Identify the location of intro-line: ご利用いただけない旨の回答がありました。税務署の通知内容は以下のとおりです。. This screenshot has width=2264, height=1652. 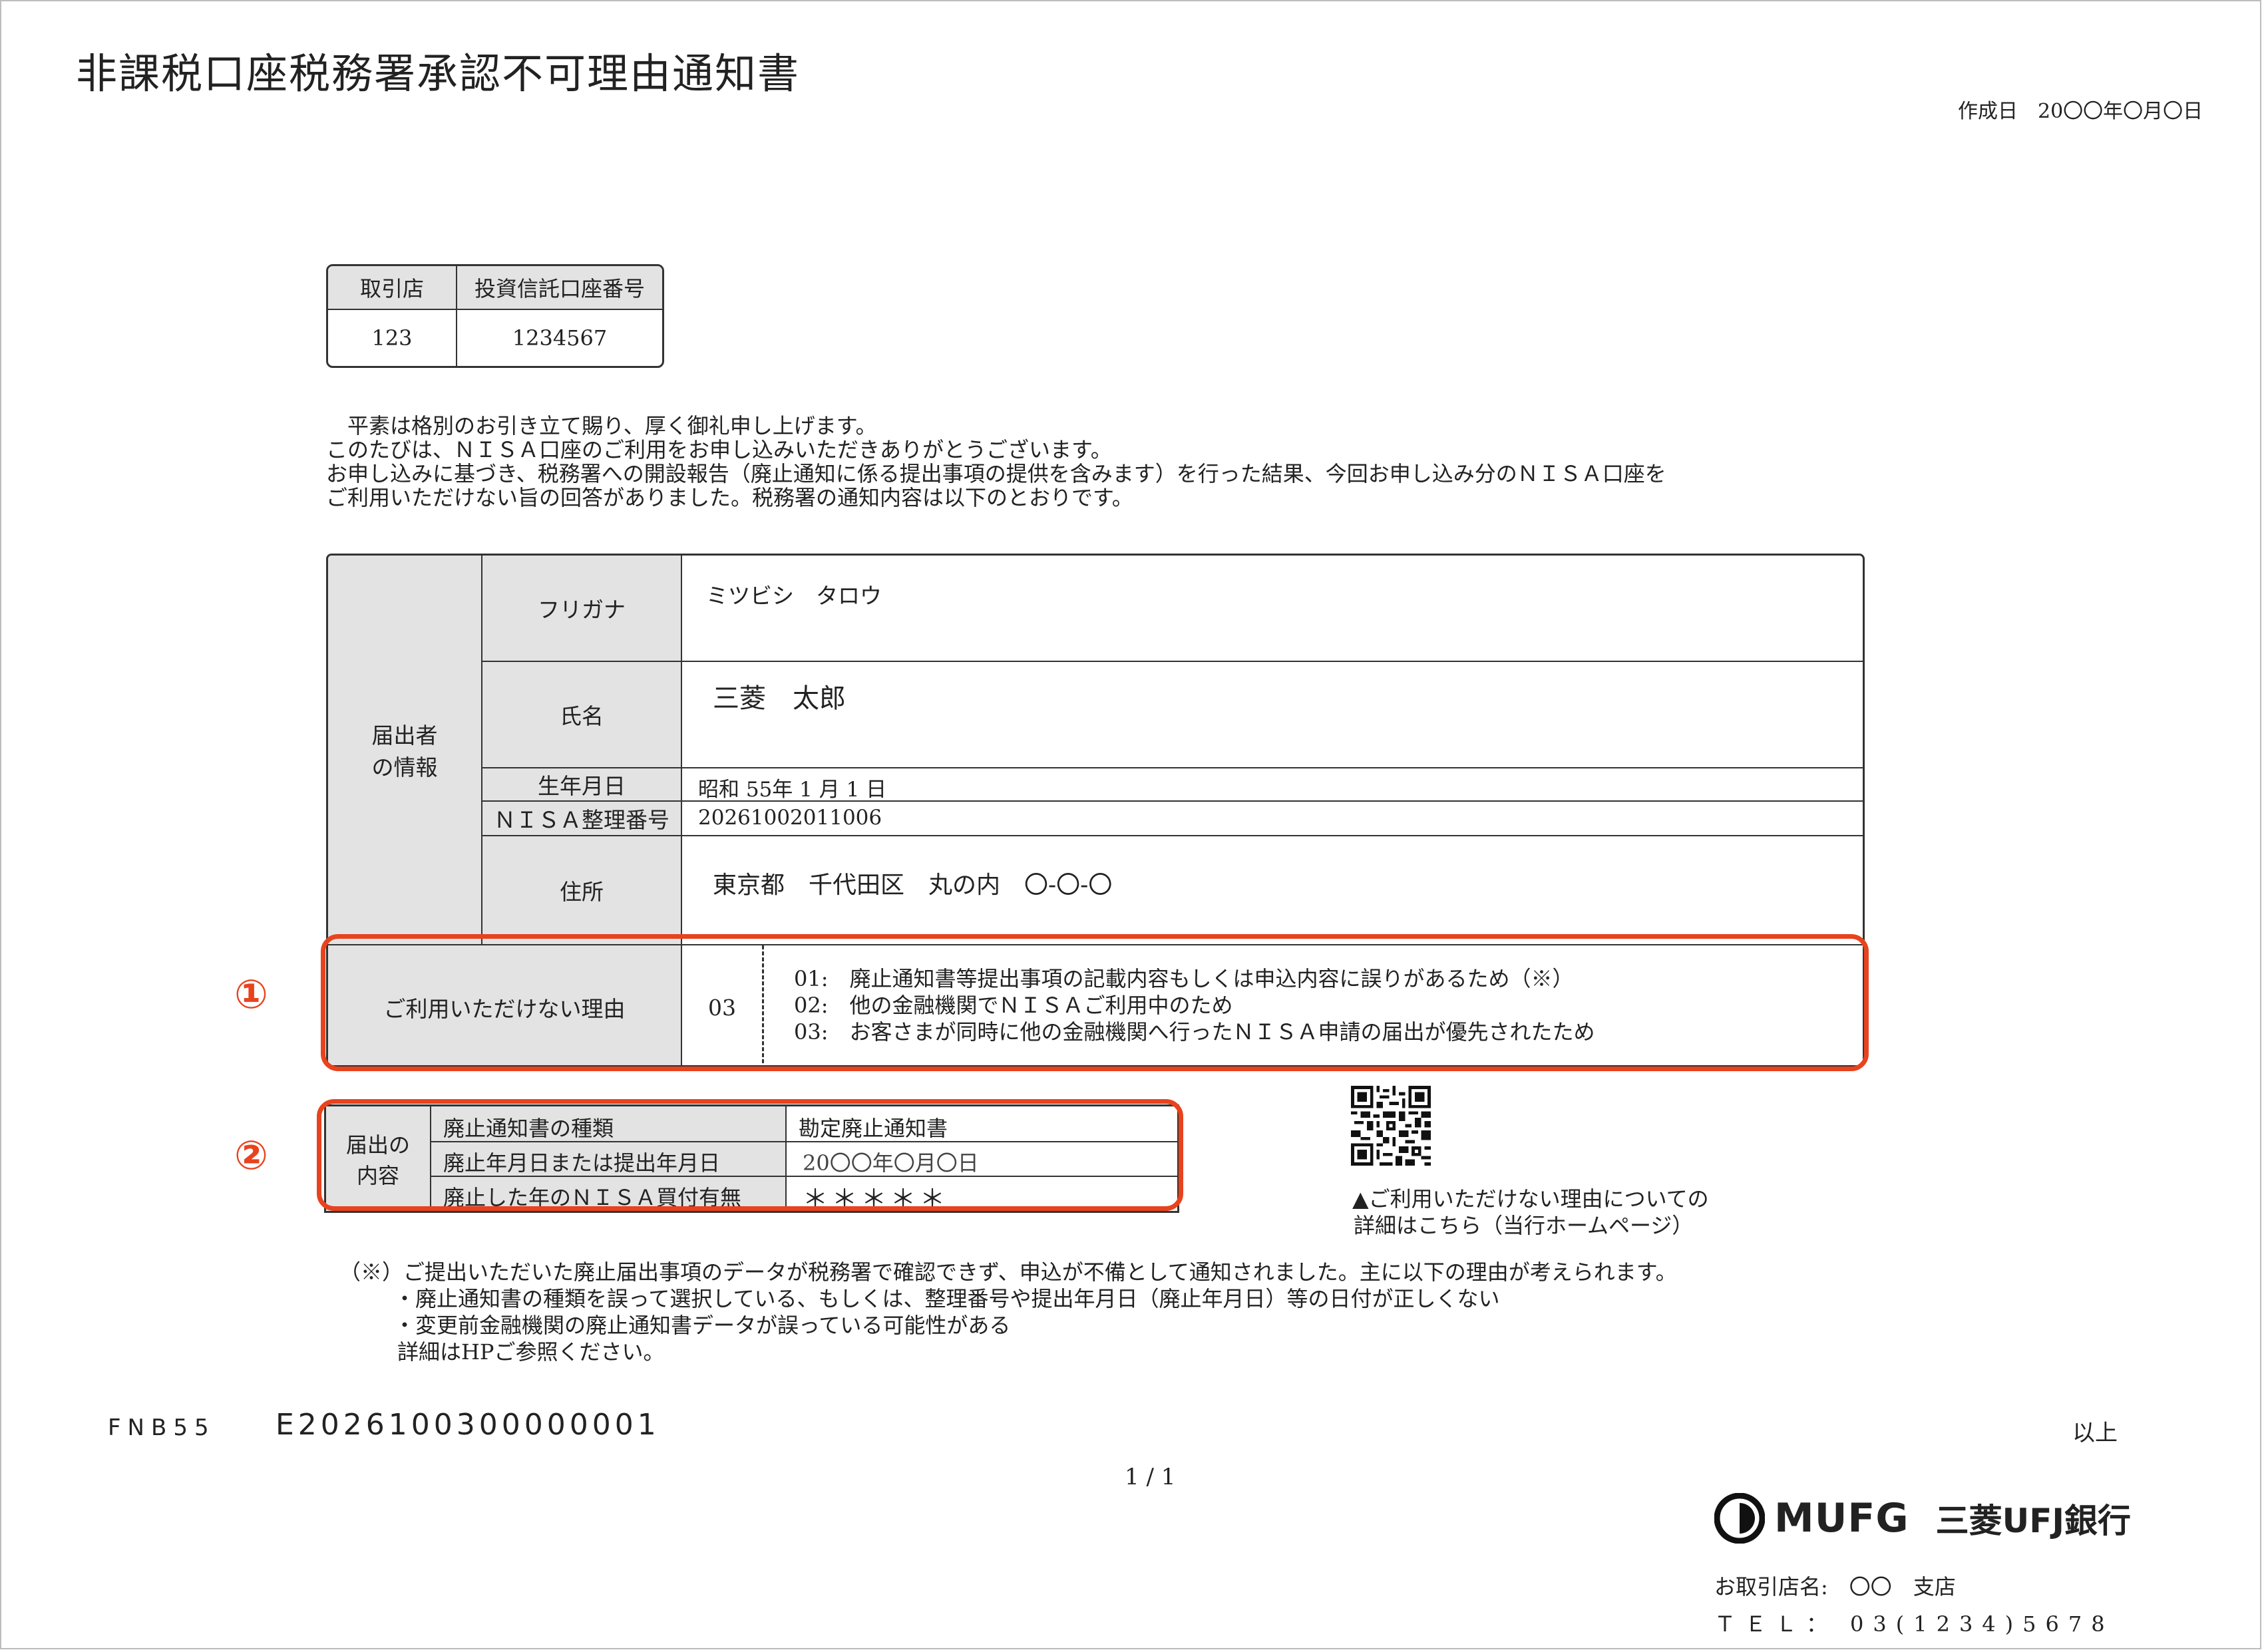
(729, 498).